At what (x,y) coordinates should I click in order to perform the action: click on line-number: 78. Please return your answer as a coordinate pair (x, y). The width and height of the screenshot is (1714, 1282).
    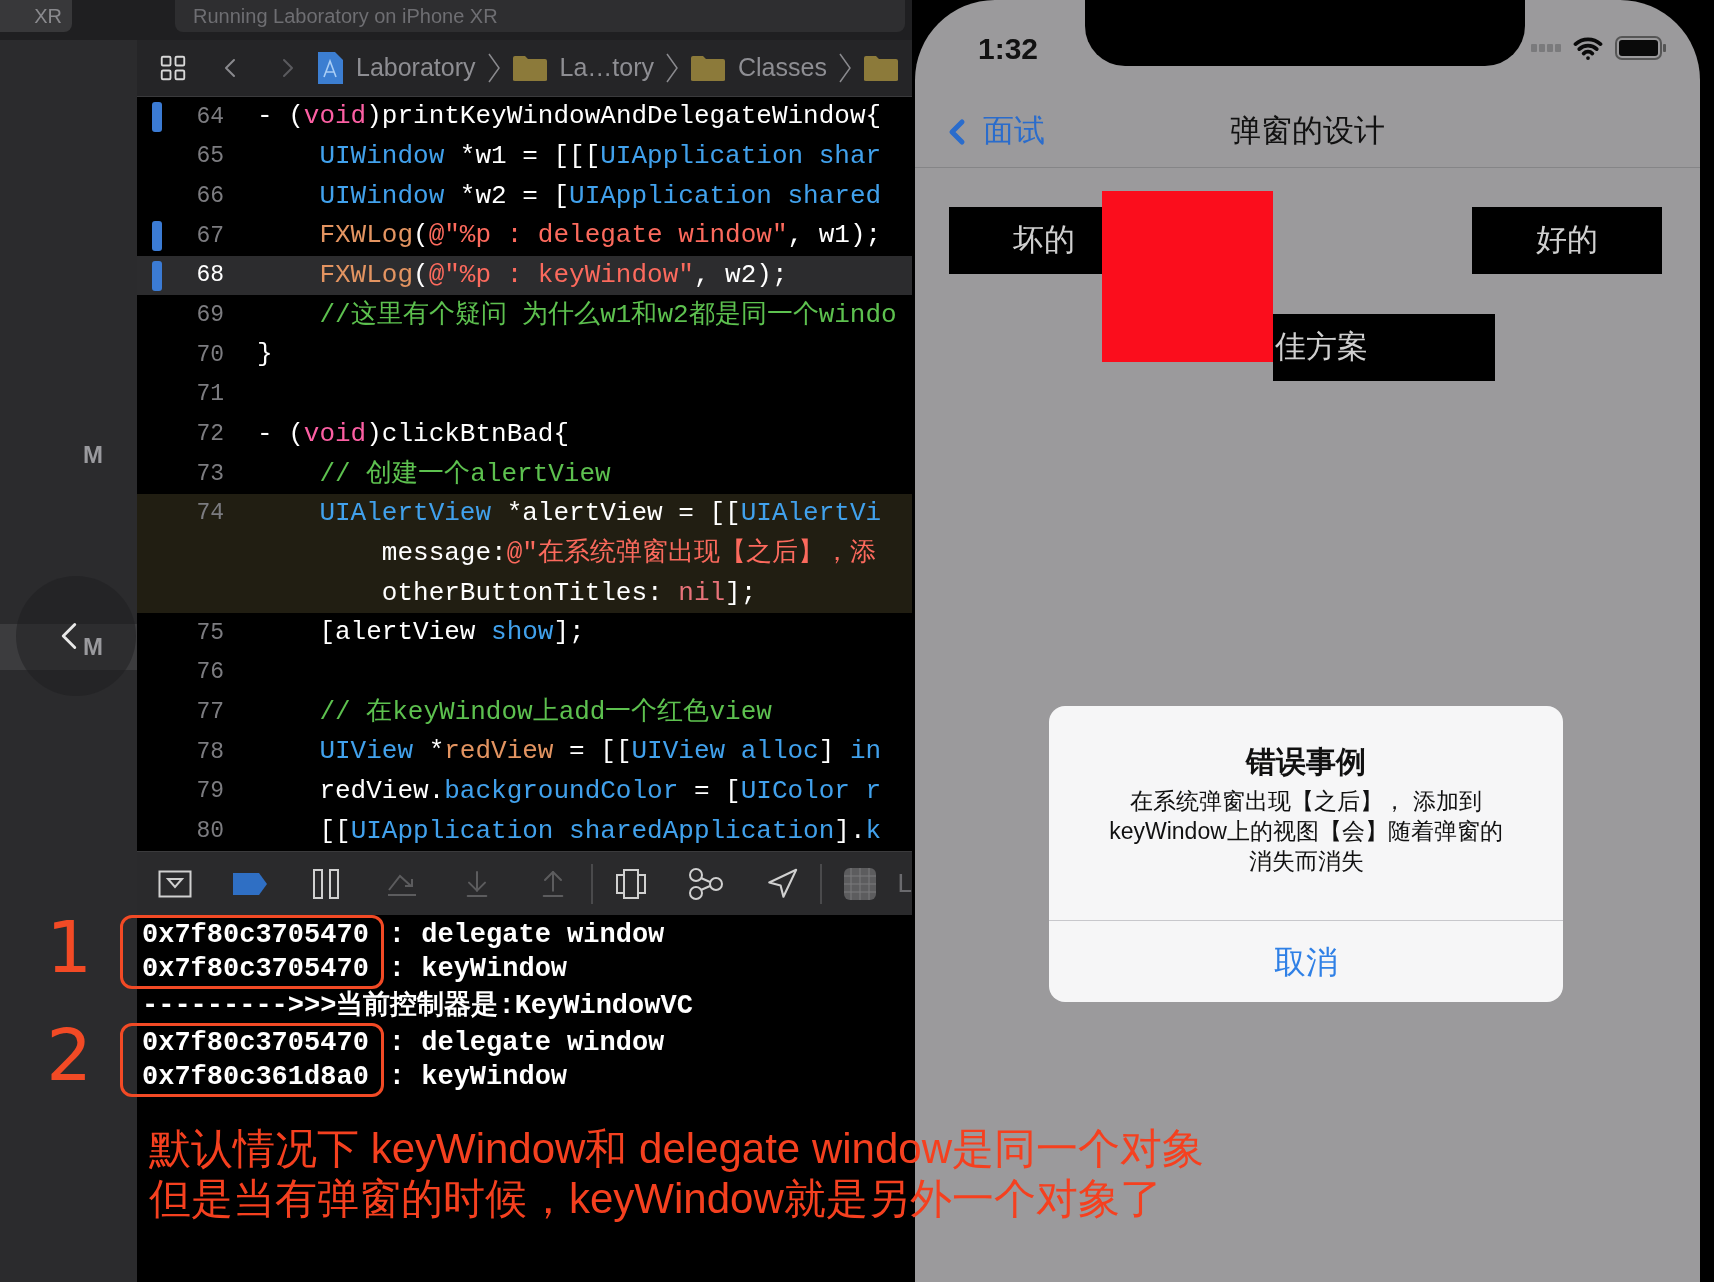
    Looking at the image, I should click on (210, 752).